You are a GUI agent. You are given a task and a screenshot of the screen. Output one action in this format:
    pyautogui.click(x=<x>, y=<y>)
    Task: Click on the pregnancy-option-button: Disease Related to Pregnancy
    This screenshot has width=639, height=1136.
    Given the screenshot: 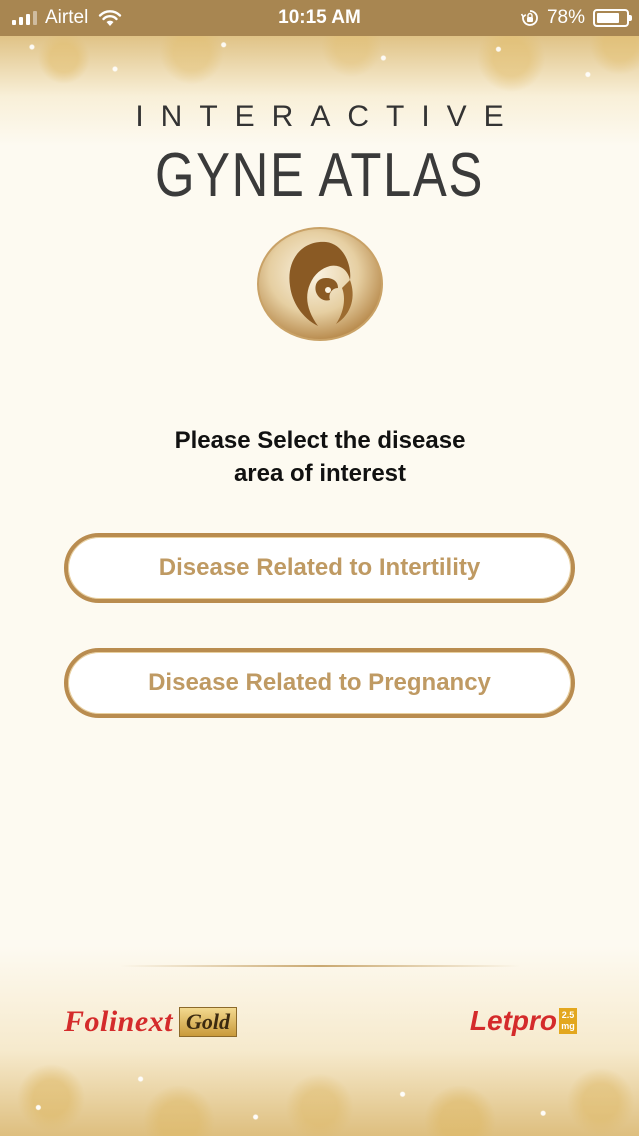 What is the action you would take?
    pyautogui.click(x=319, y=683)
    